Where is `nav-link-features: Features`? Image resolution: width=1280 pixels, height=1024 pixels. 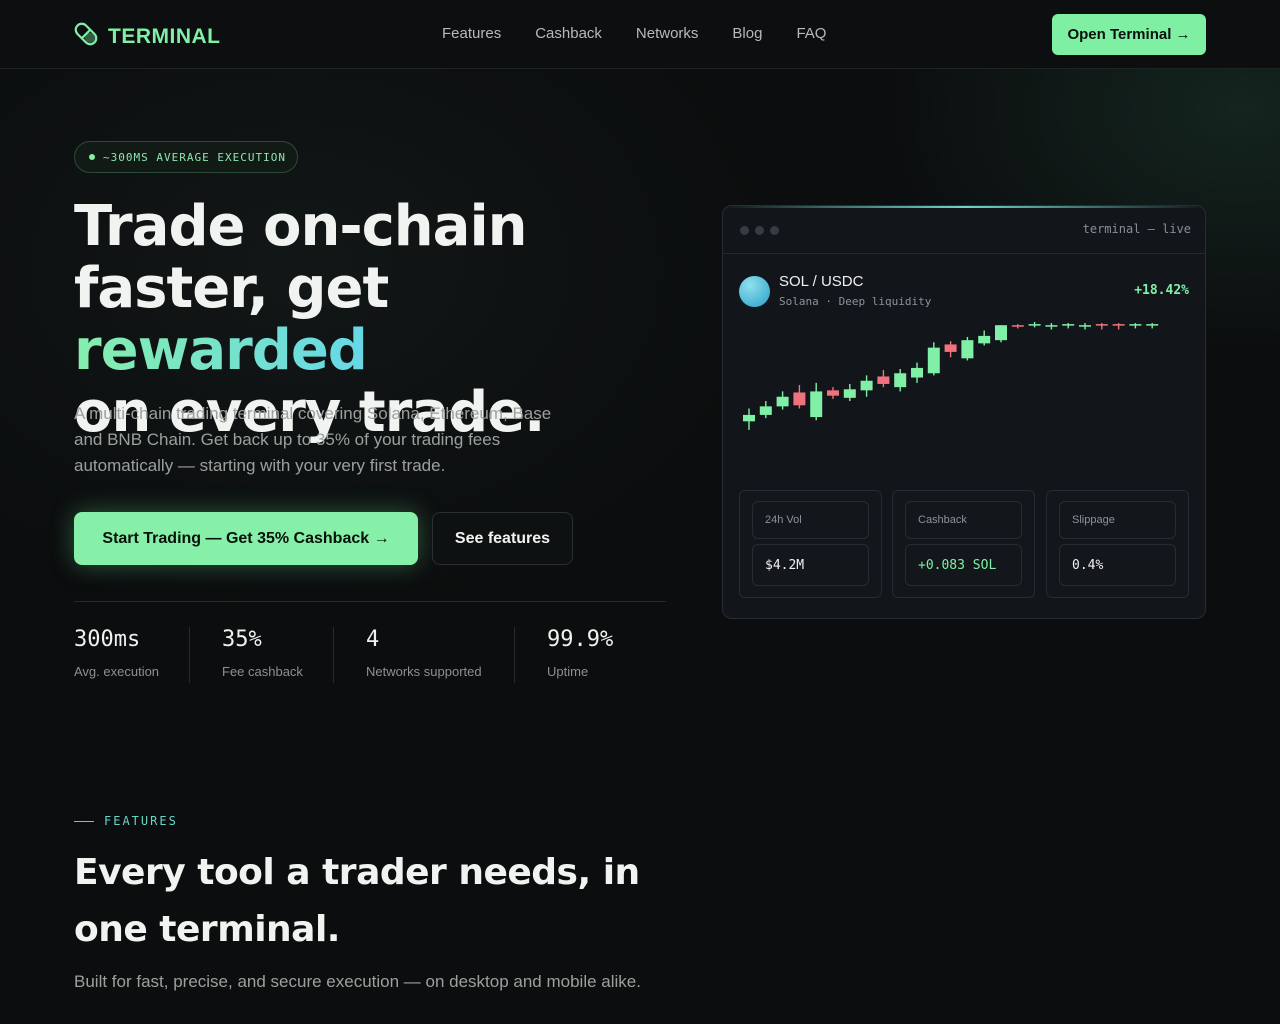 nav-link-features: Features is located at coordinates (471, 33).